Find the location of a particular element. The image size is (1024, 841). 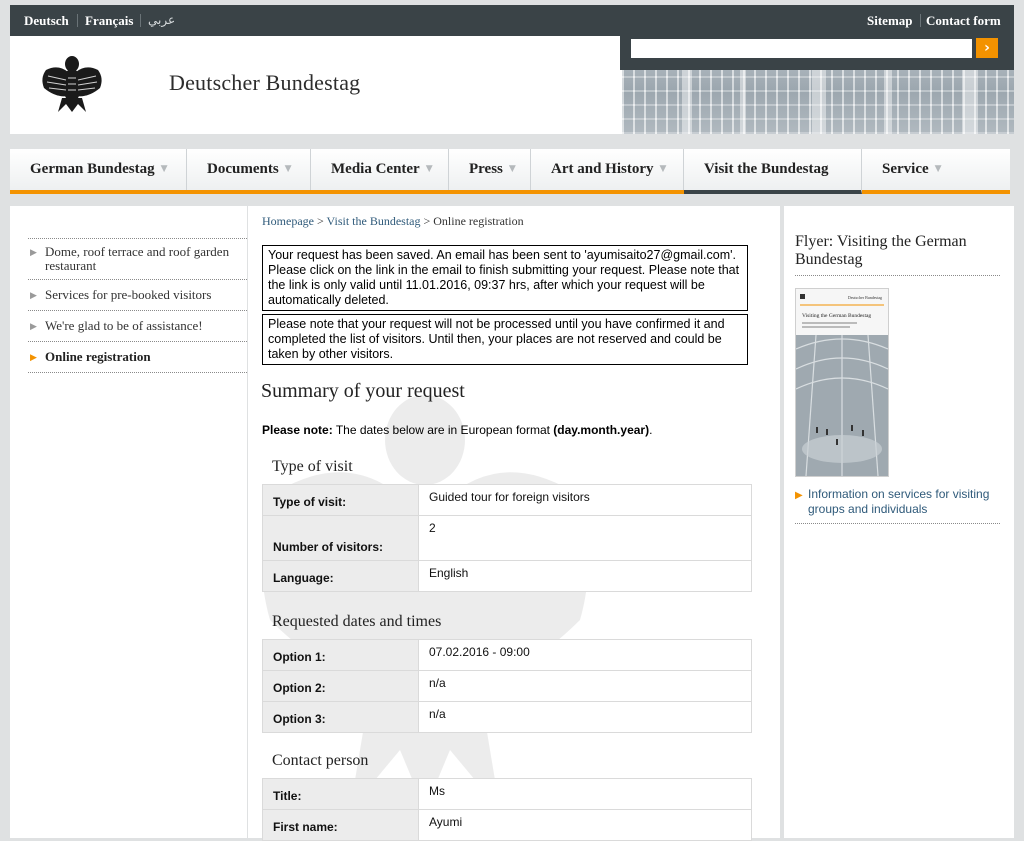

sidebar-item-assistance: ▶ We're glad to be of assistance! is located at coordinates (137, 326).